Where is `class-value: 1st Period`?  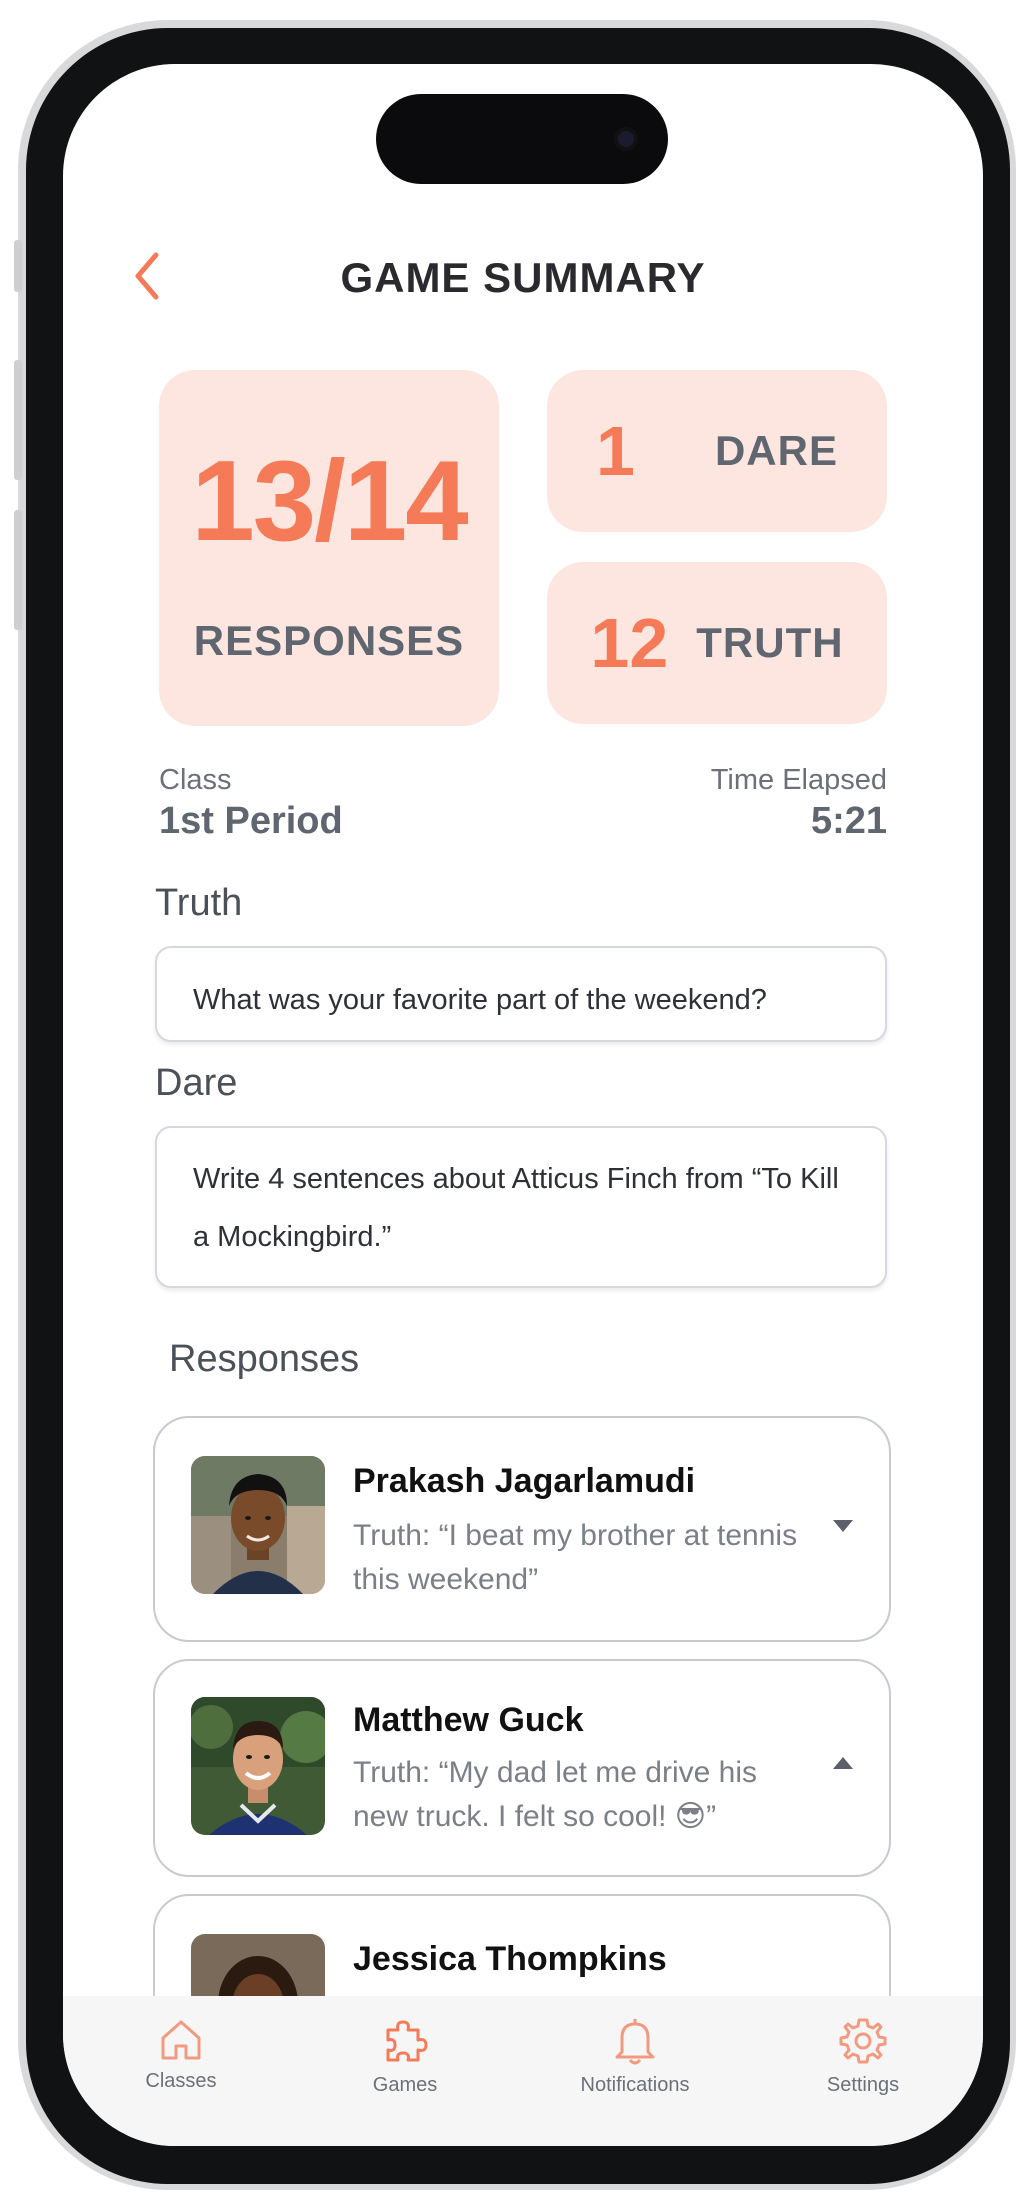
class-value: 1st Period is located at coordinates (251, 821).